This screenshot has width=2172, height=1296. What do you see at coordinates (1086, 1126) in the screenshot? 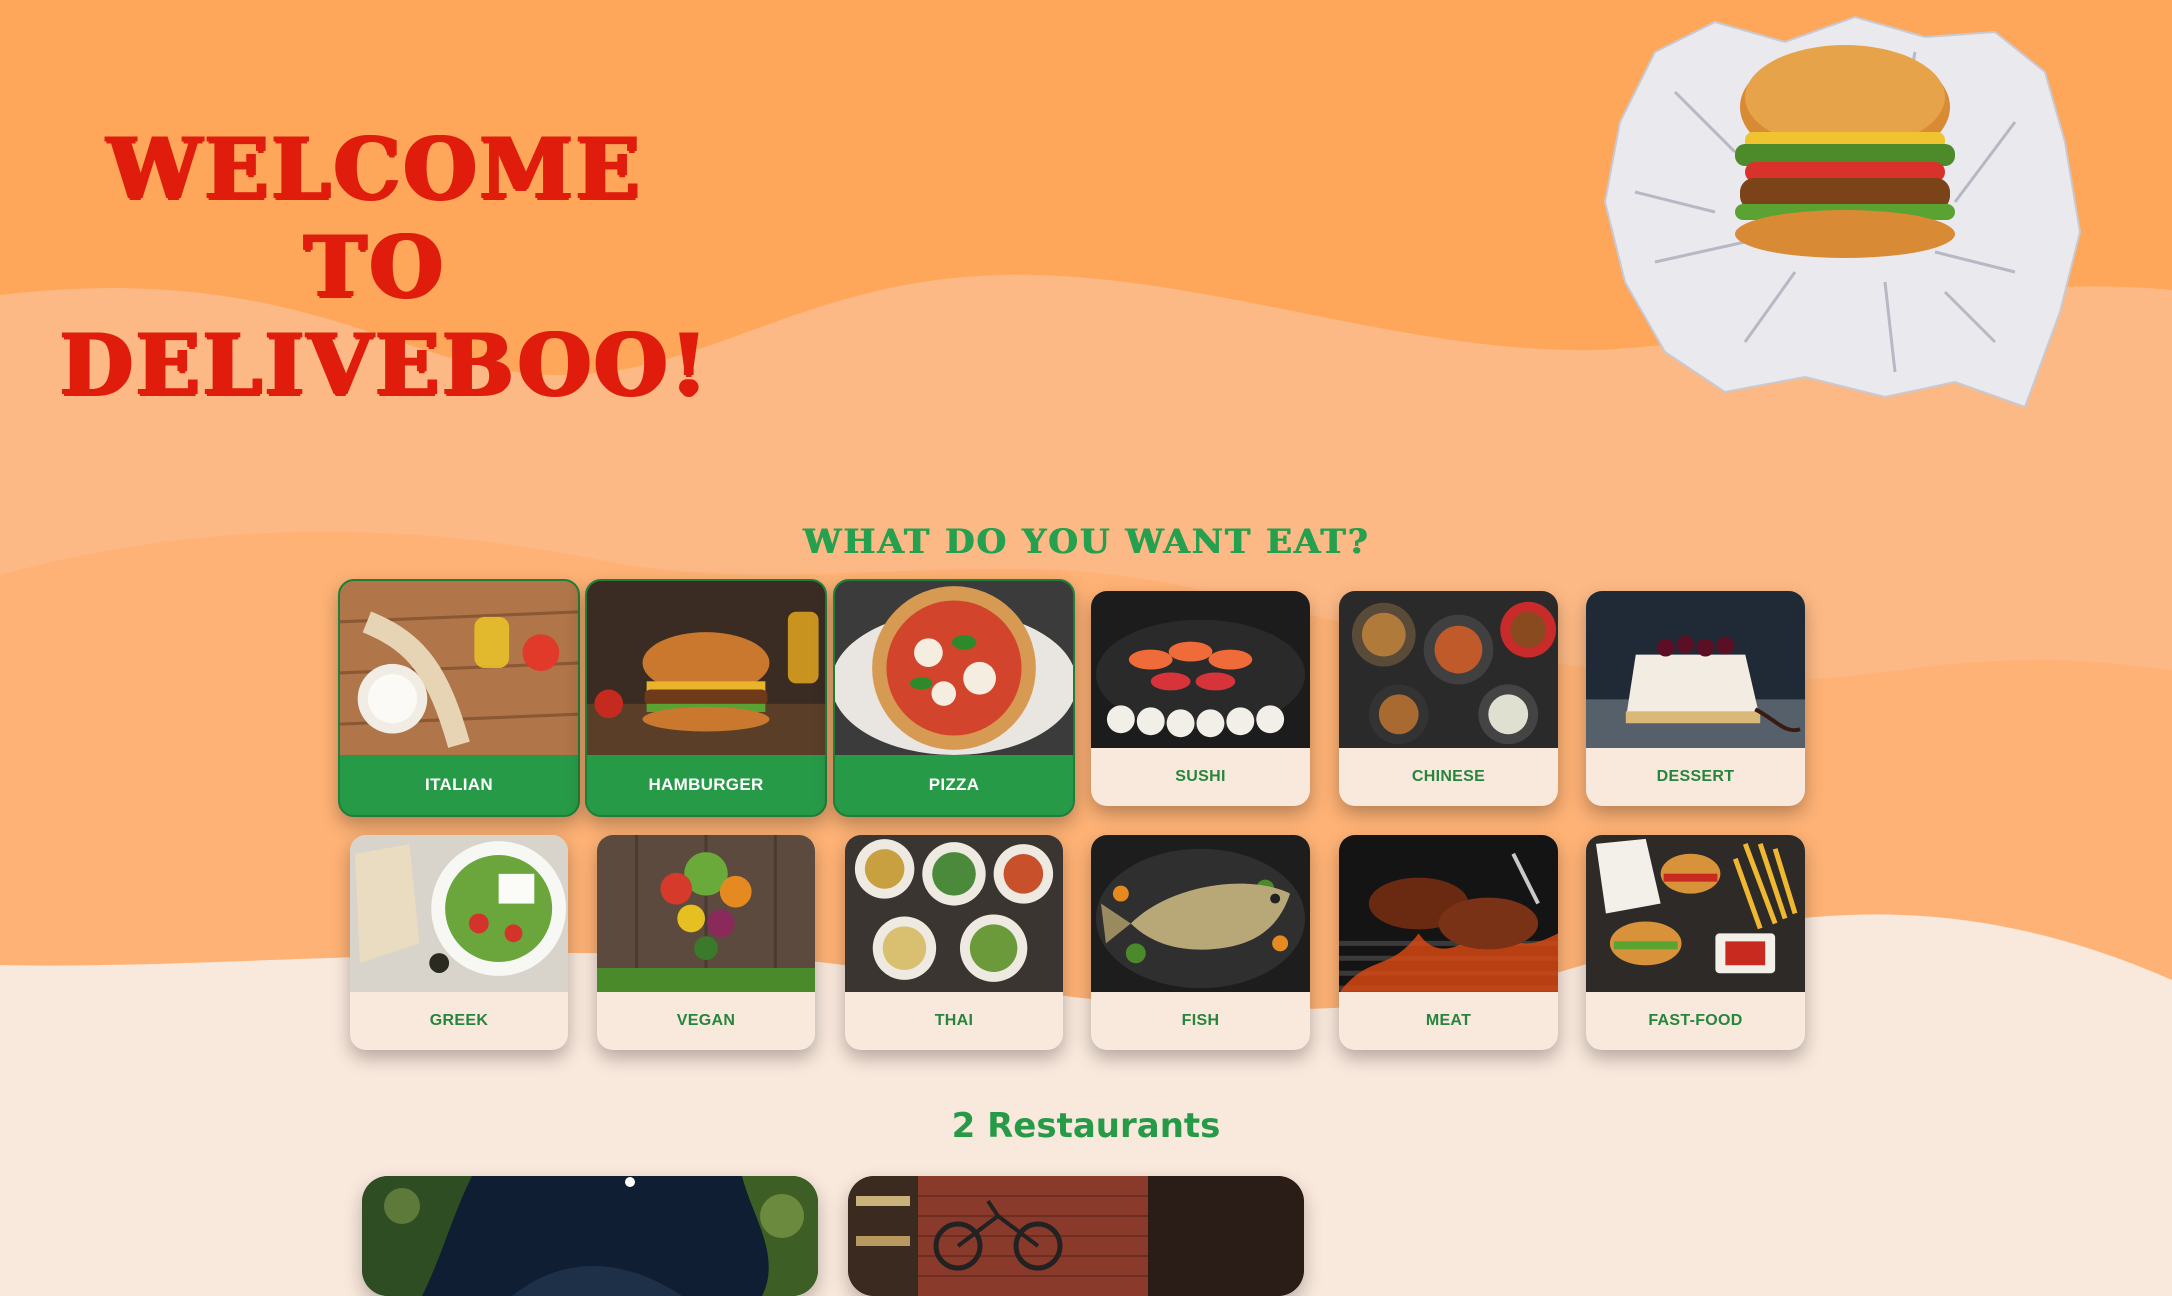
I see `restaurants-count: 2 Restaurants` at bounding box center [1086, 1126].